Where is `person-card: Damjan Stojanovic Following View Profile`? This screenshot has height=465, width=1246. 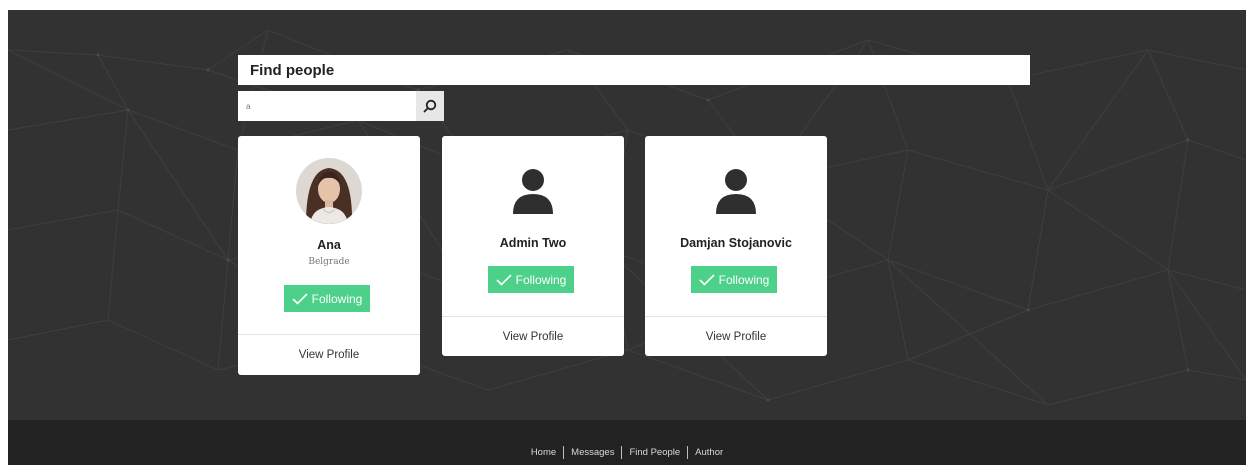 person-card: Damjan Stojanovic Following View Profile is located at coordinates (736, 246).